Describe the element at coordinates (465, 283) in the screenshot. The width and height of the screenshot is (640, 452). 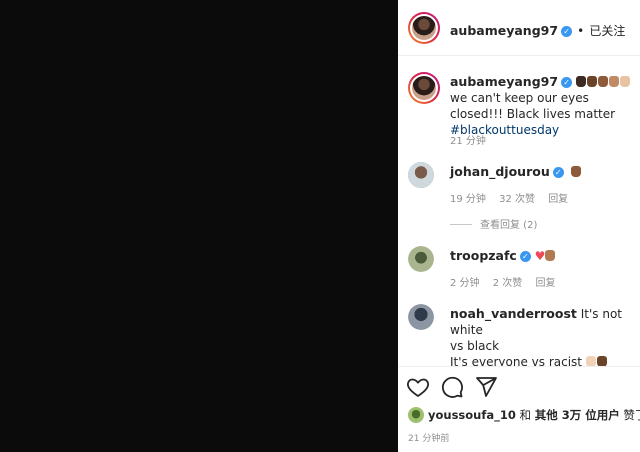
I see `comment-time: 2 分钟` at that location.